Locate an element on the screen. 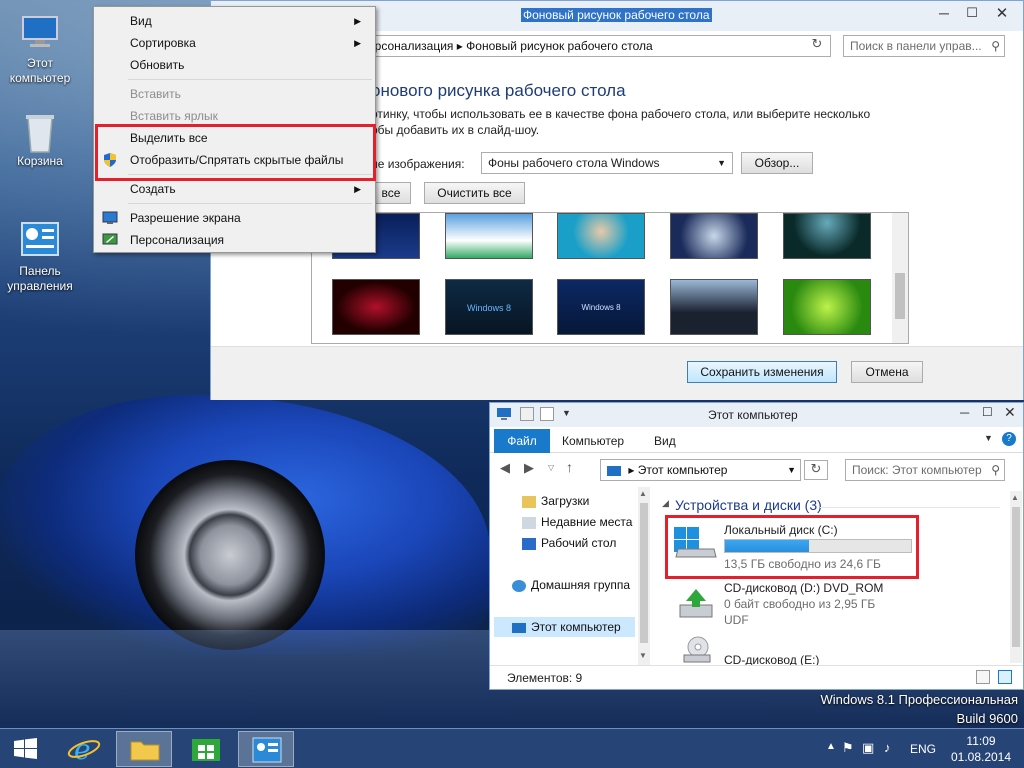  help-icon: ? is located at coordinates (1009, 439).